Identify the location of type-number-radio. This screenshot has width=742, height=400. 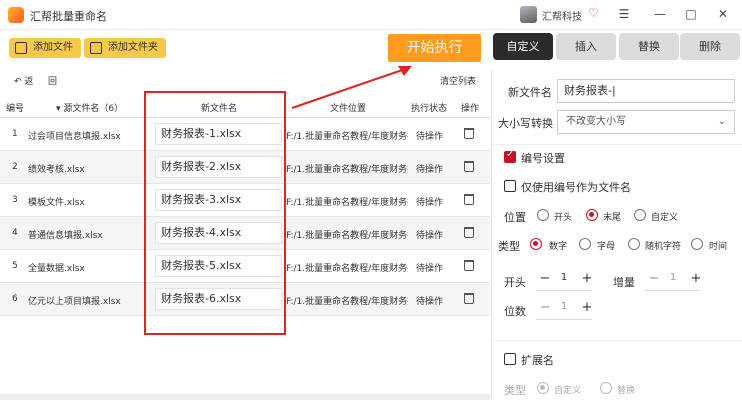
(536, 244).